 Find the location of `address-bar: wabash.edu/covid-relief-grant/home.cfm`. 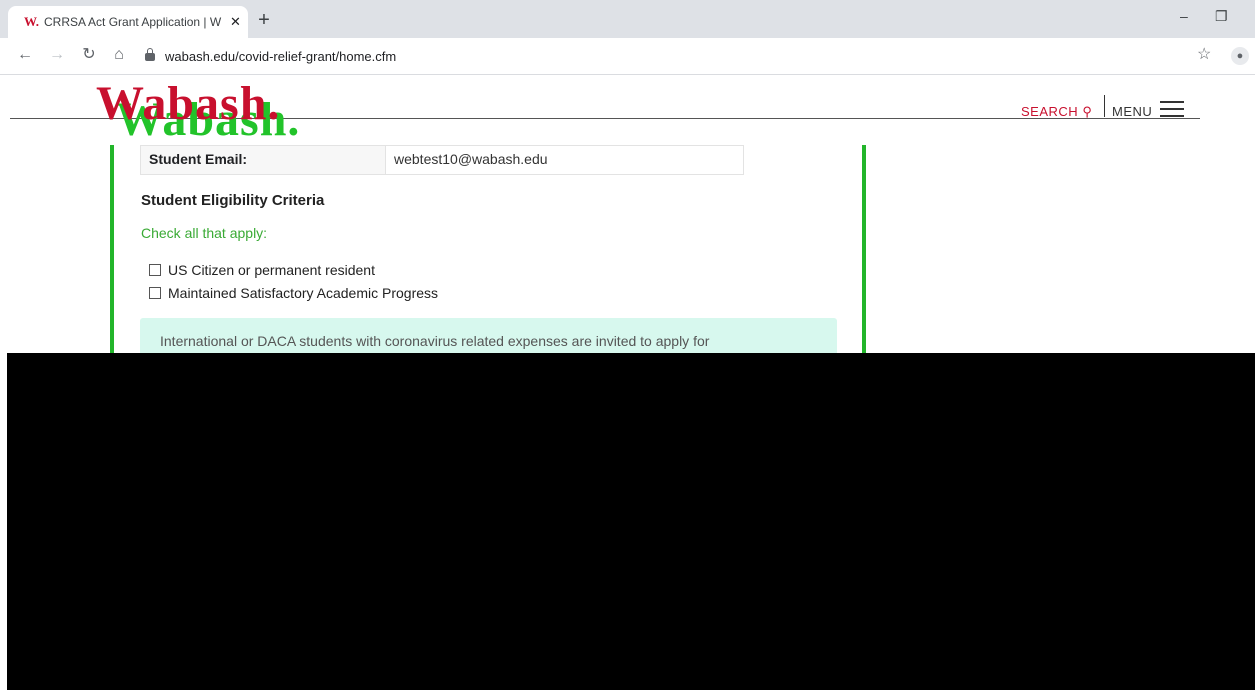

address-bar: wabash.edu/covid-relief-grant/home.cfm is located at coordinates (665, 56).